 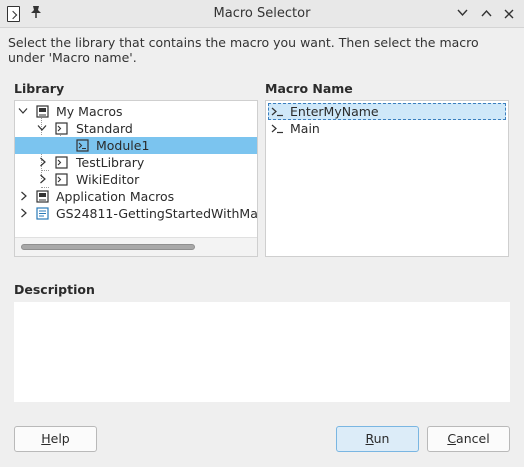 I want to click on tree-item-wikieditor: WikiEditor, so click(x=136, y=179).